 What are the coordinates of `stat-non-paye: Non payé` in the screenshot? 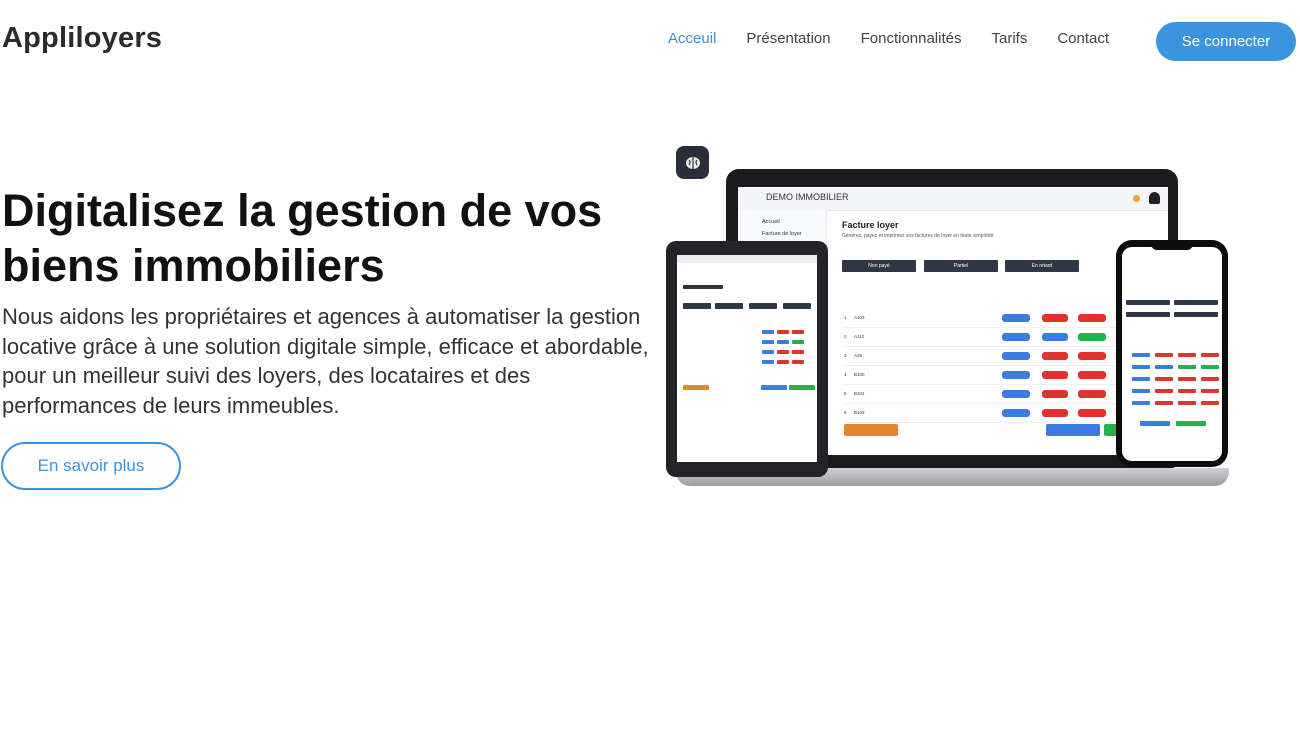 It's located at (879, 266).